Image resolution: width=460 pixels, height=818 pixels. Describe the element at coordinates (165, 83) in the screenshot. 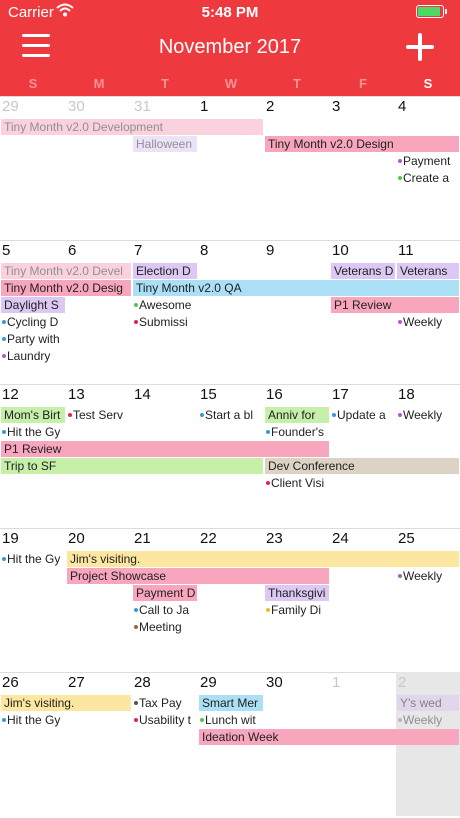

I see `weekday-label: T` at that location.